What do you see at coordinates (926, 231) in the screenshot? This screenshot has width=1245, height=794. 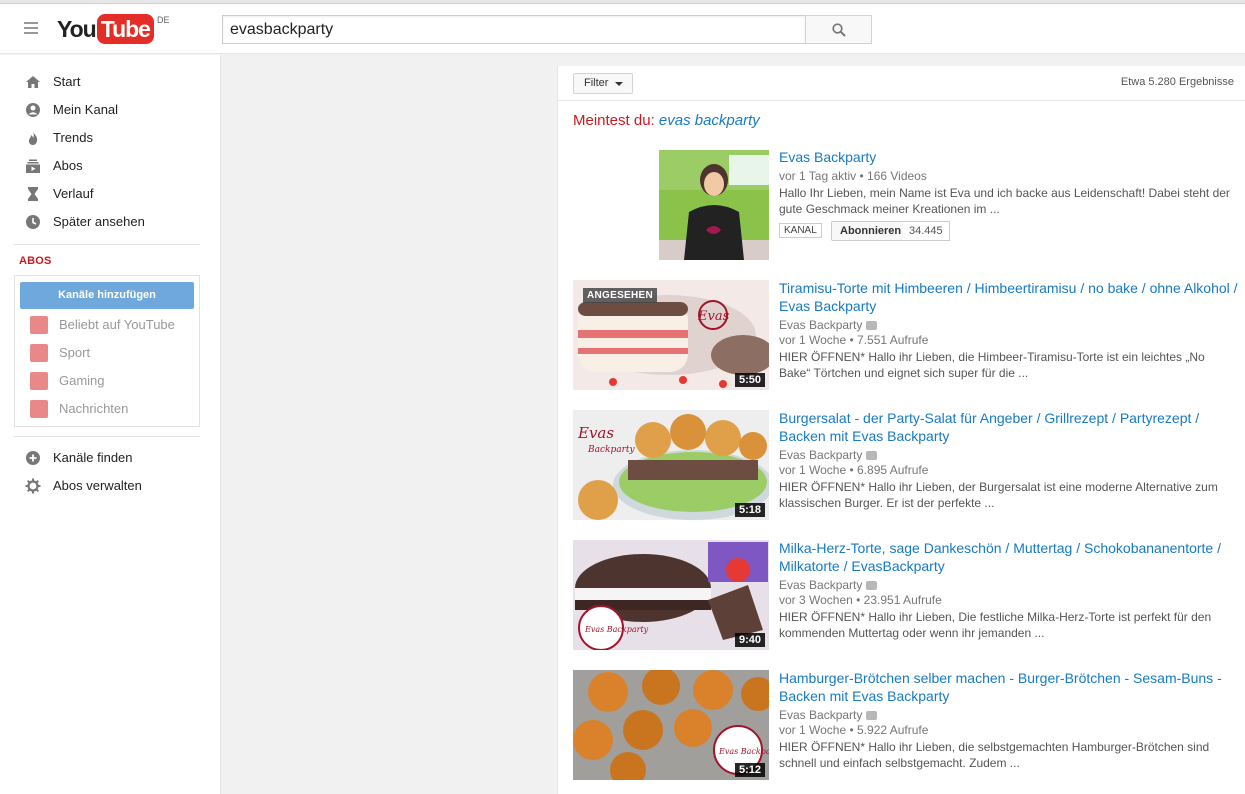 I see `subscriber-count: 34.445` at bounding box center [926, 231].